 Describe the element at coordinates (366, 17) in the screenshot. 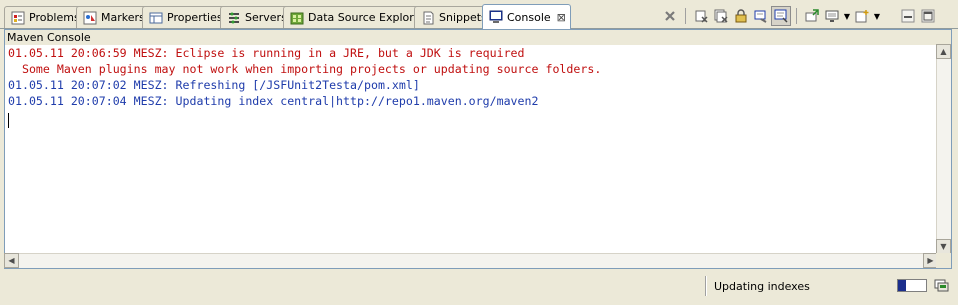

I see `tab-label: Data Source Explorer` at that location.